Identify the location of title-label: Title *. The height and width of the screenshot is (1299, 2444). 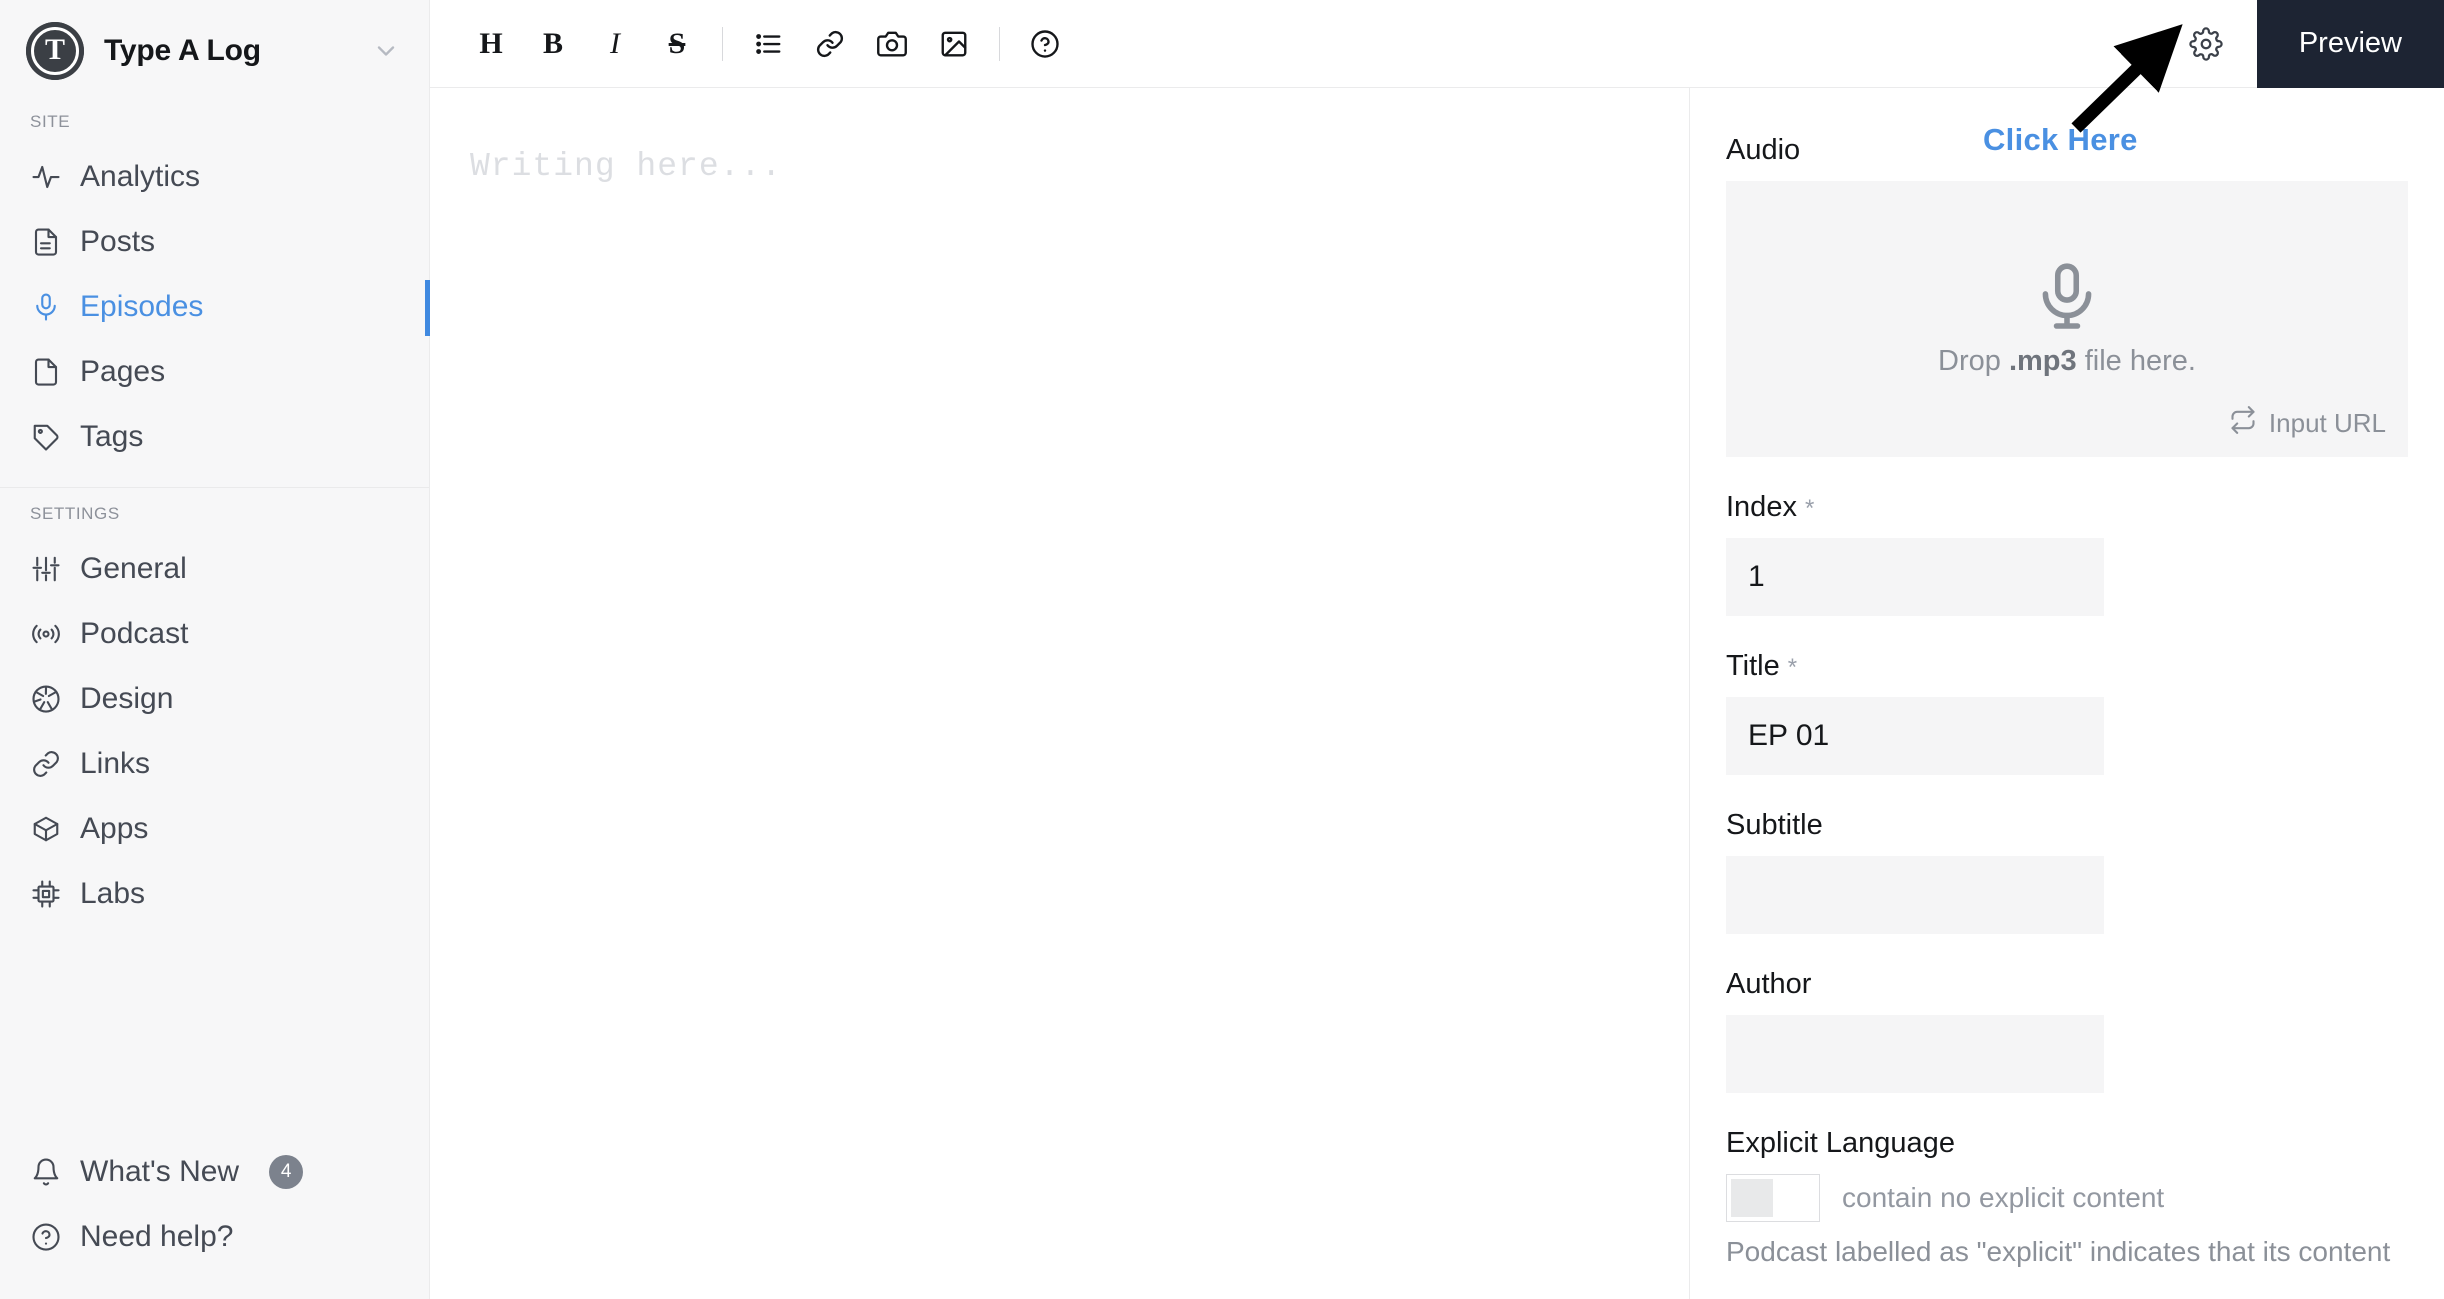
(2067, 666).